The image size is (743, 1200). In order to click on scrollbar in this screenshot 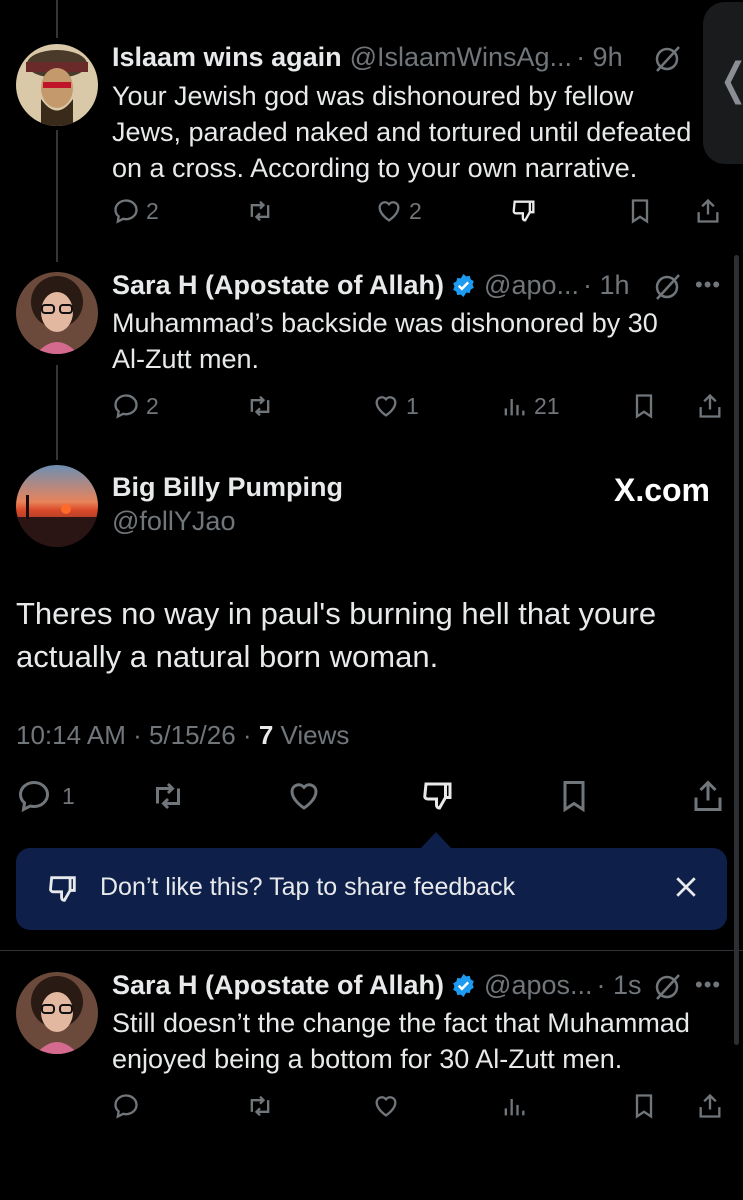, I will do `click(736, 650)`.